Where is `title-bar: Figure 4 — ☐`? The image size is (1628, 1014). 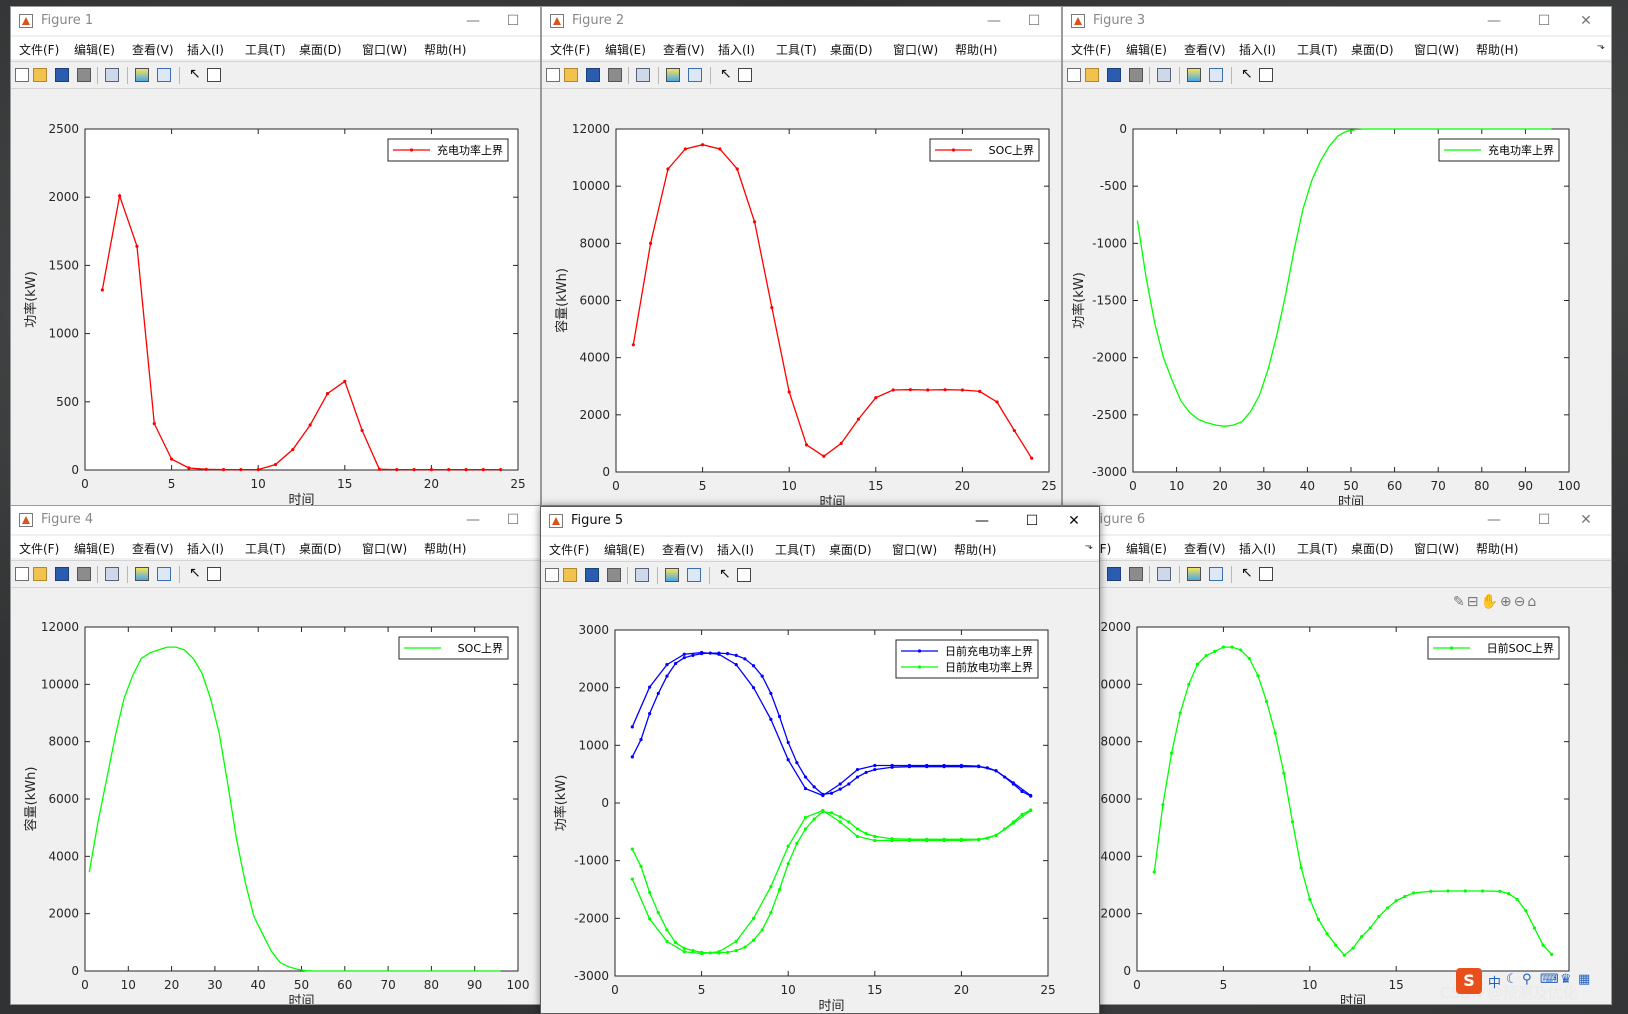 title-bar: Figure 4 — ☐ is located at coordinates (275, 520).